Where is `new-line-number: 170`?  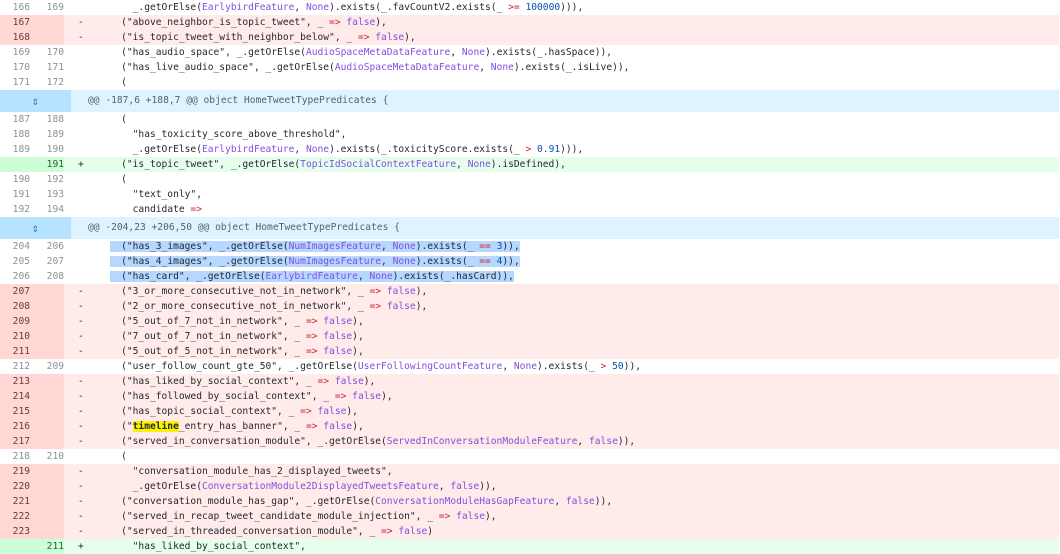
new-line-number: 170 is located at coordinates (47, 52).